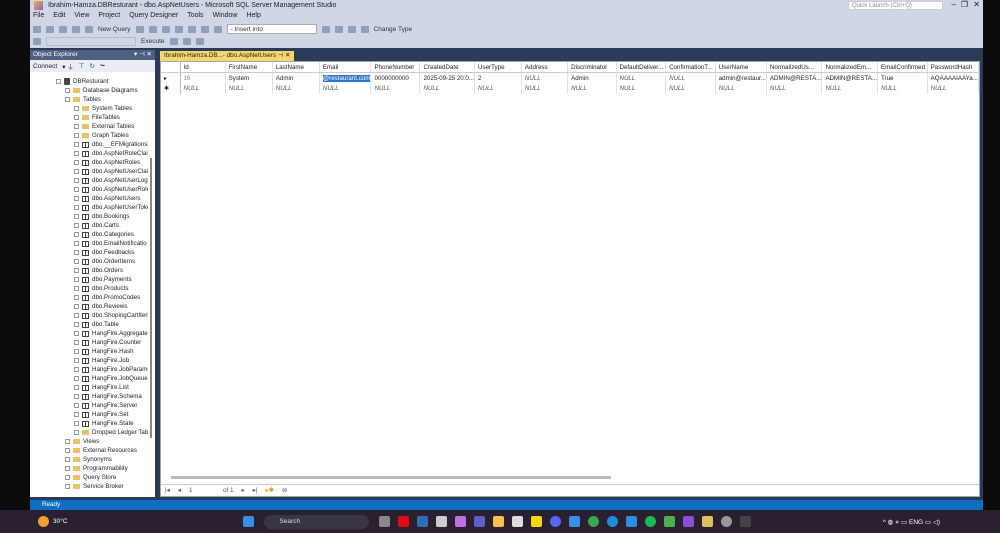 The height and width of the screenshot is (533, 1000). What do you see at coordinates (89, 360) in the screenshot?
I see `tree-node: HangFire.Job` at bounding box center [89, 360].